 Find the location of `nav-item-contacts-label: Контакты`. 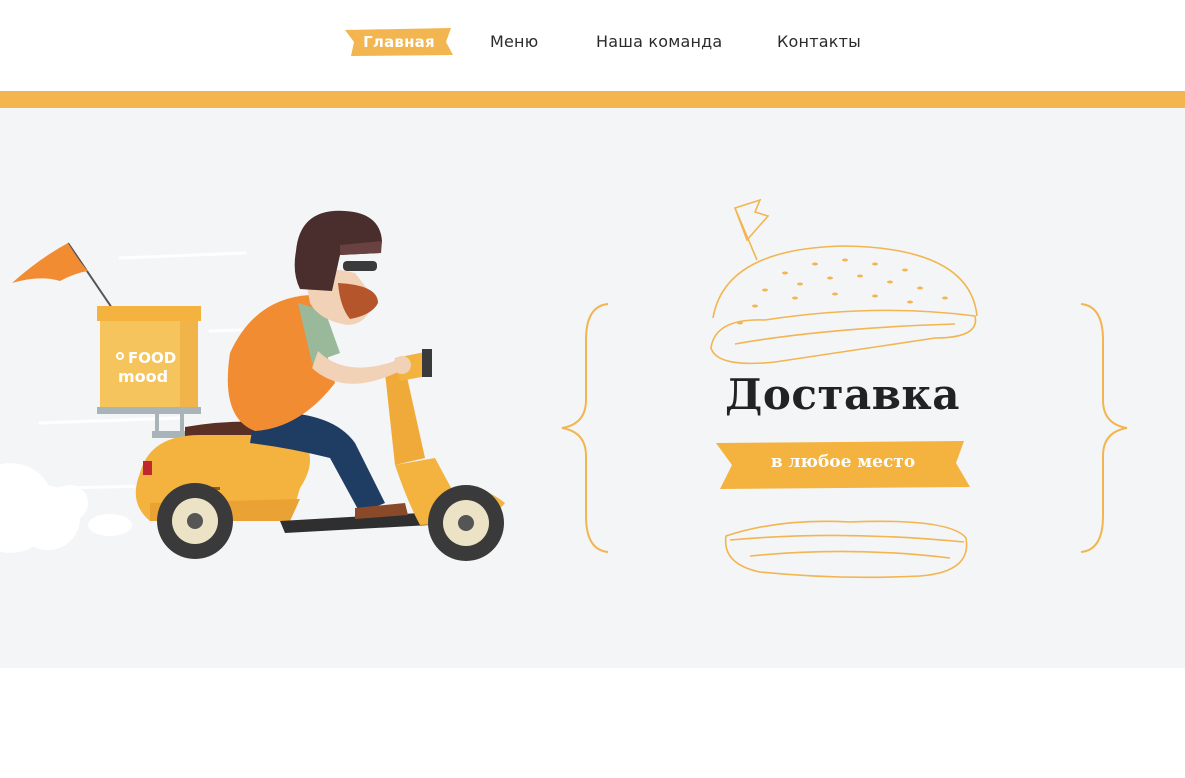

nav-item-contacts-label: Контакты is located at coordinates (819, 41).